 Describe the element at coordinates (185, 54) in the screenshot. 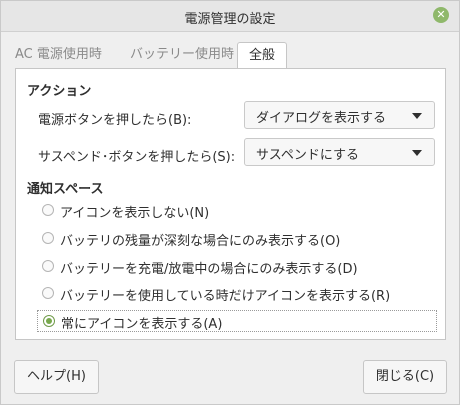

I see `tab-battery: バッテリー使用時` at that location.